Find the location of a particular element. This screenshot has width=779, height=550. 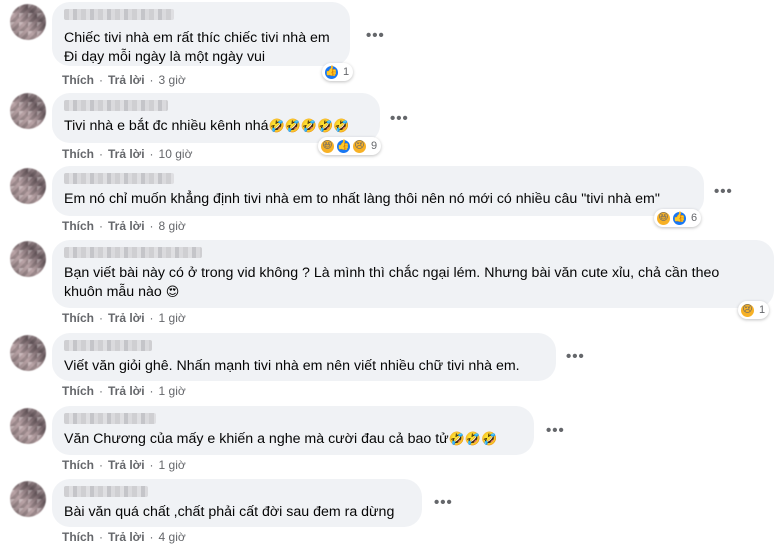

reaction-summary: 😆 👍 6 is located at coordinates (678, 218).